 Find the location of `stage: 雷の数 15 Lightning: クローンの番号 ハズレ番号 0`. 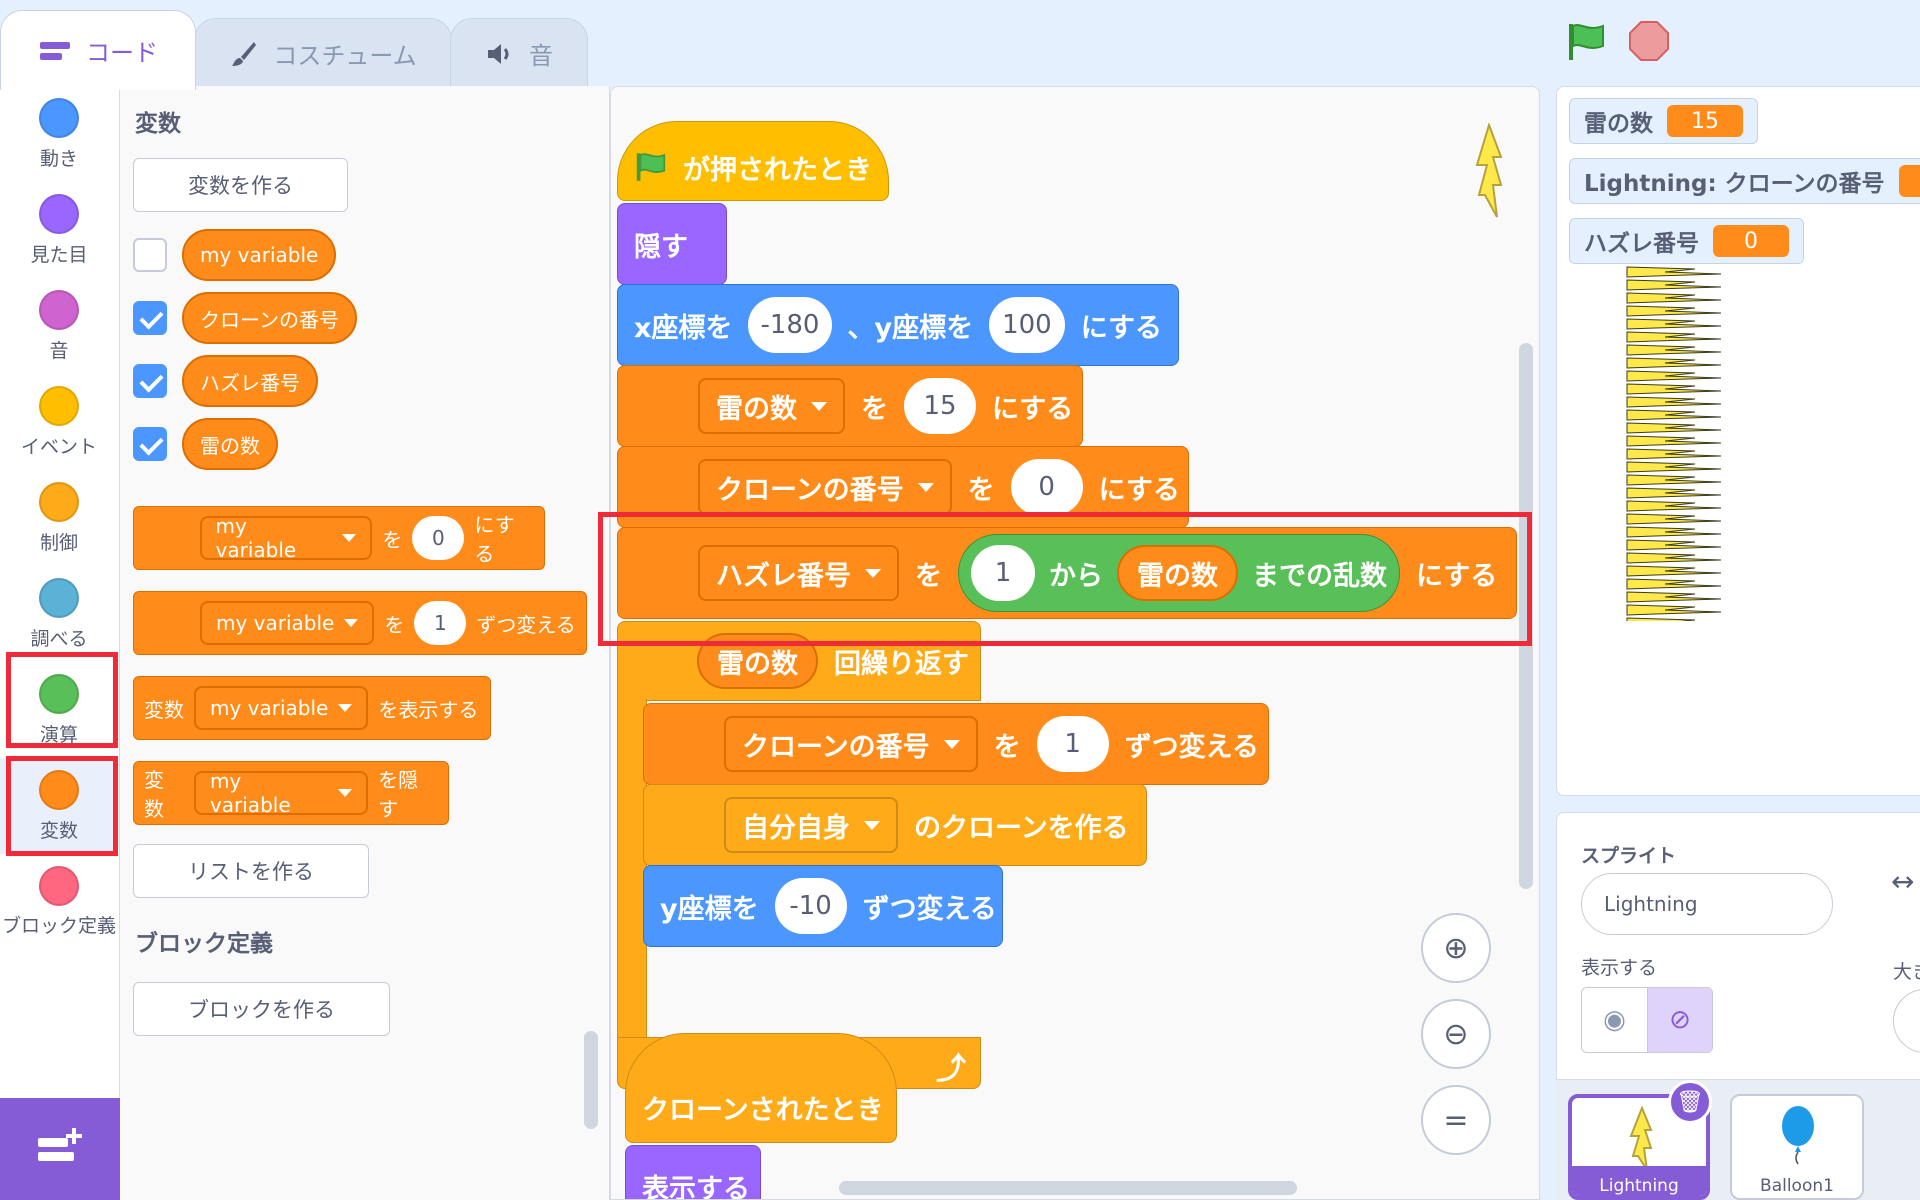

stage: 雷の数 15 Lightning: クローンの番号 ハズレ番号 0 is located at coordinates (1738, 441).